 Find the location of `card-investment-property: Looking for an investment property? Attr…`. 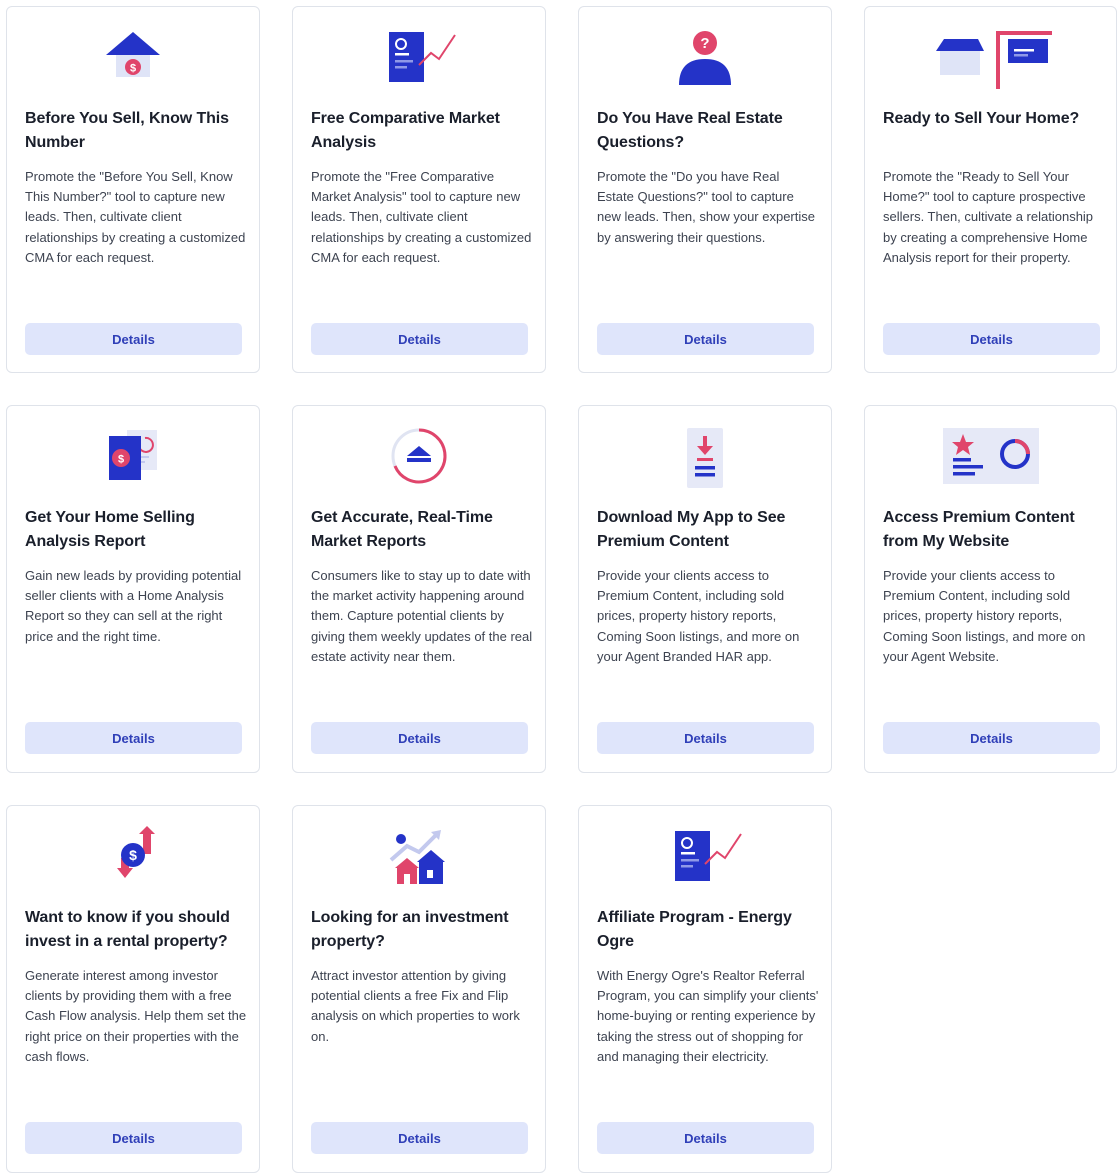

card-investment-property: Looking for an investment property? Attr… is located at coordinates (419, 989).